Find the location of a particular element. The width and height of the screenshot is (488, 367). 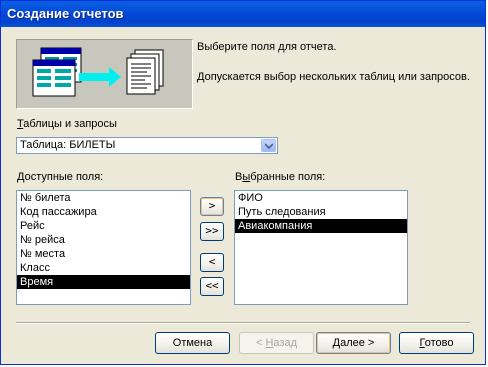

next-button-mnemonic: Д is located at coordinates (336, 343).